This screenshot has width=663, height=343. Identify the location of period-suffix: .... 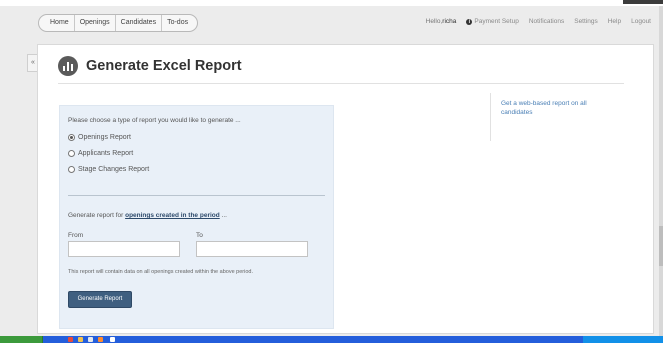
(224, 215).